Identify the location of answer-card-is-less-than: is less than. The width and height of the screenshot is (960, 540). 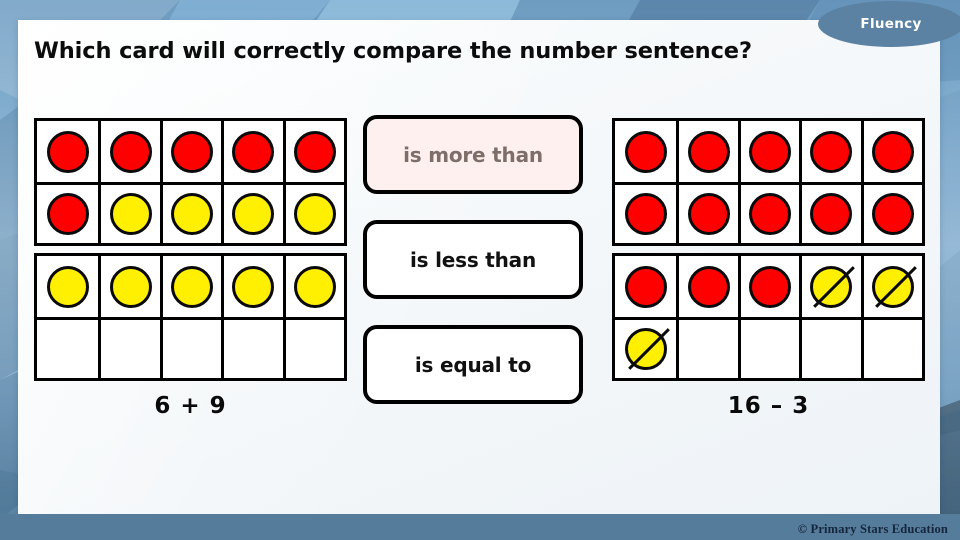
(473, 259).